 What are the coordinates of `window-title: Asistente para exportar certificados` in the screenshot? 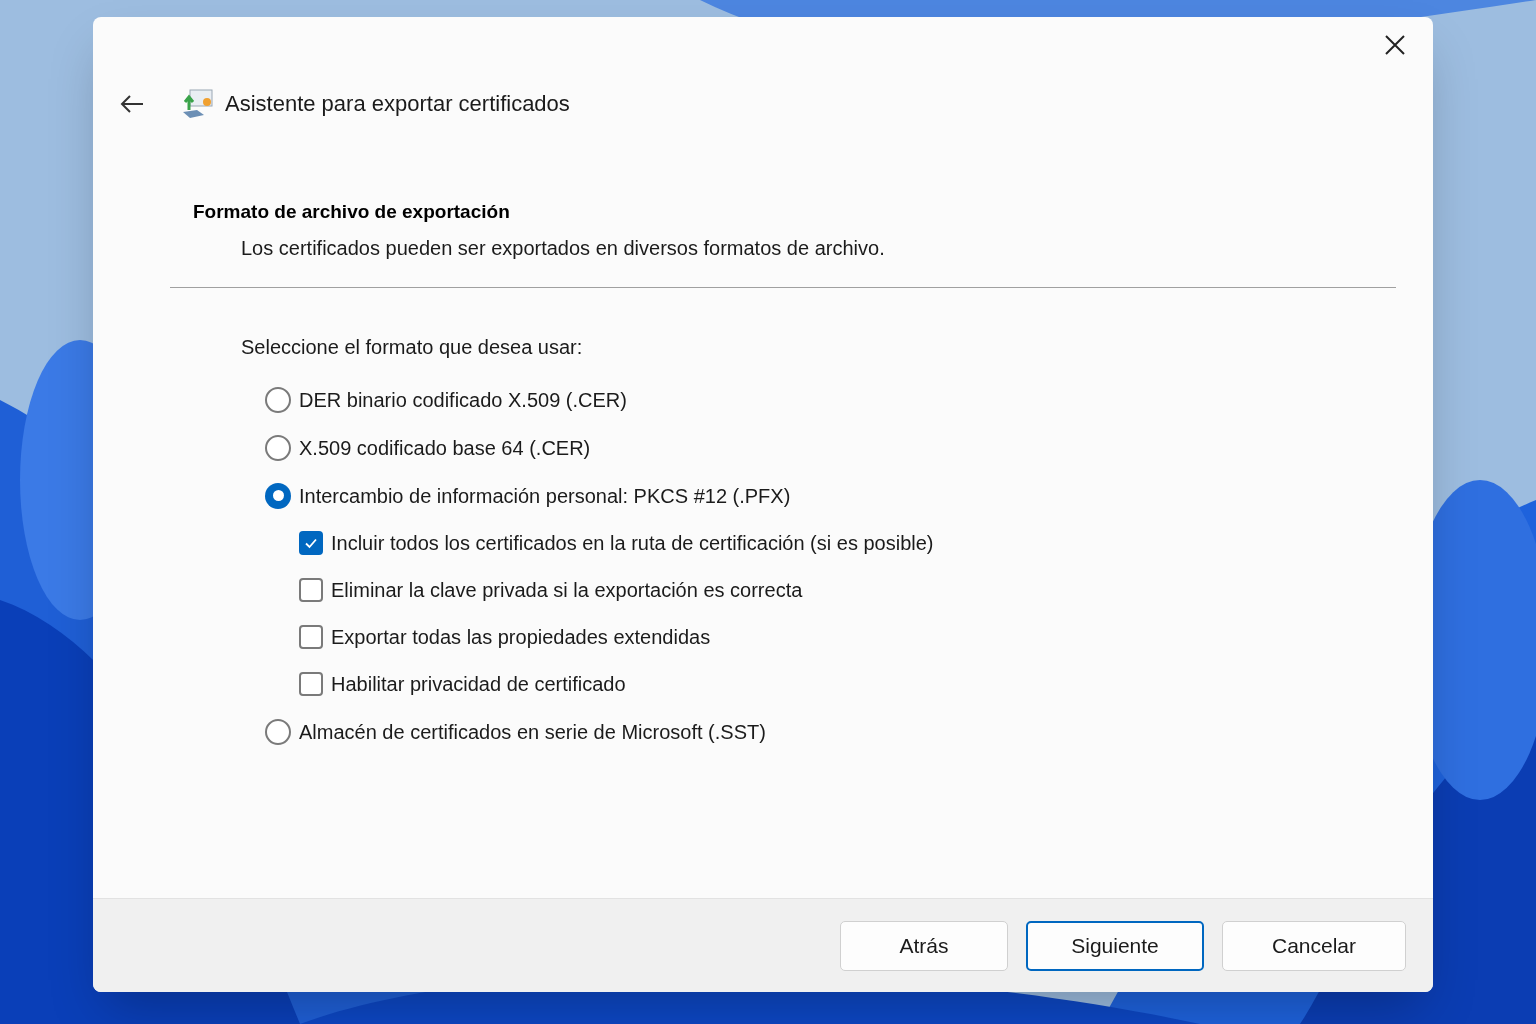 It's located at (397, 104).